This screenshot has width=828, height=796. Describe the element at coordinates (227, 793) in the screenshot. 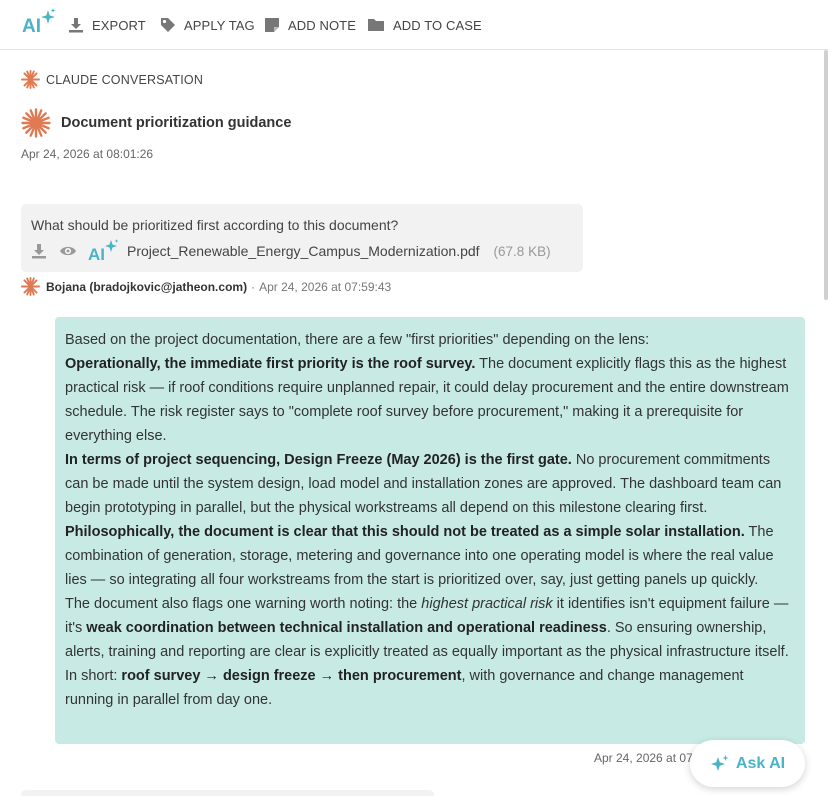

I see `next-message` at that location.